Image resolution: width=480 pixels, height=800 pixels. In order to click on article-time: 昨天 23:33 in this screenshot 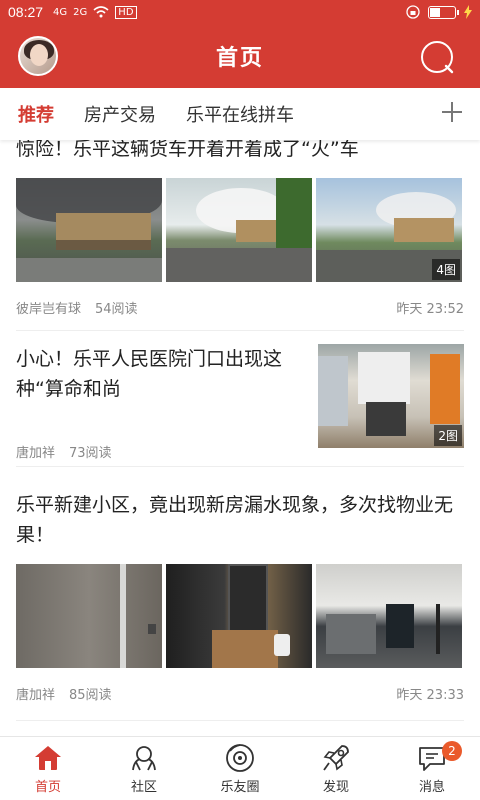, I will do `click(430, 695)`.